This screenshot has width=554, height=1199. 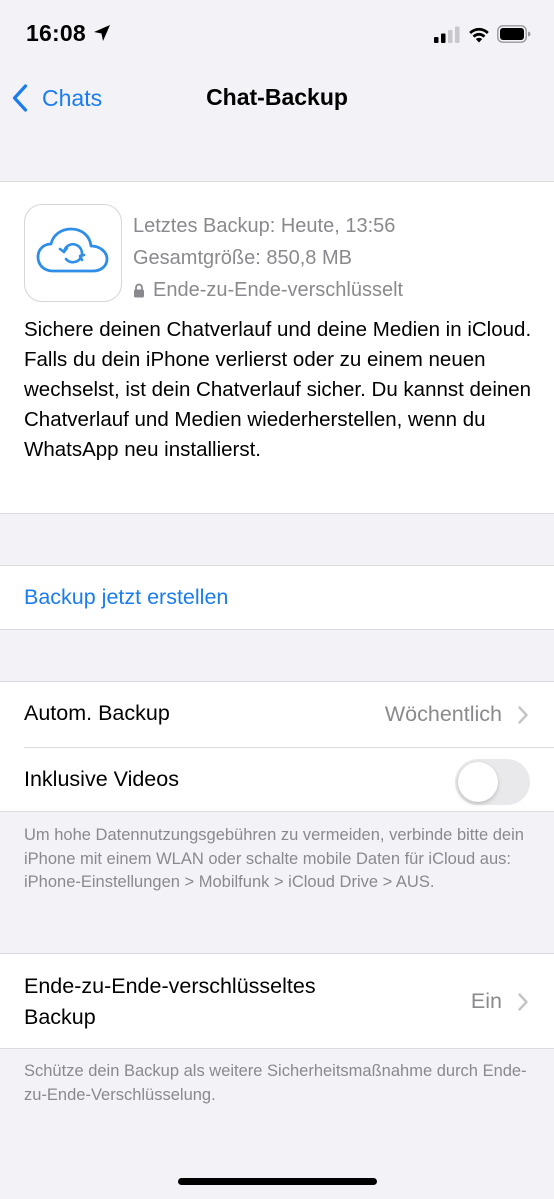 I want to click on auto-backup-row: Autom. Backup Wöchentlich, so click(x=277, y=714).